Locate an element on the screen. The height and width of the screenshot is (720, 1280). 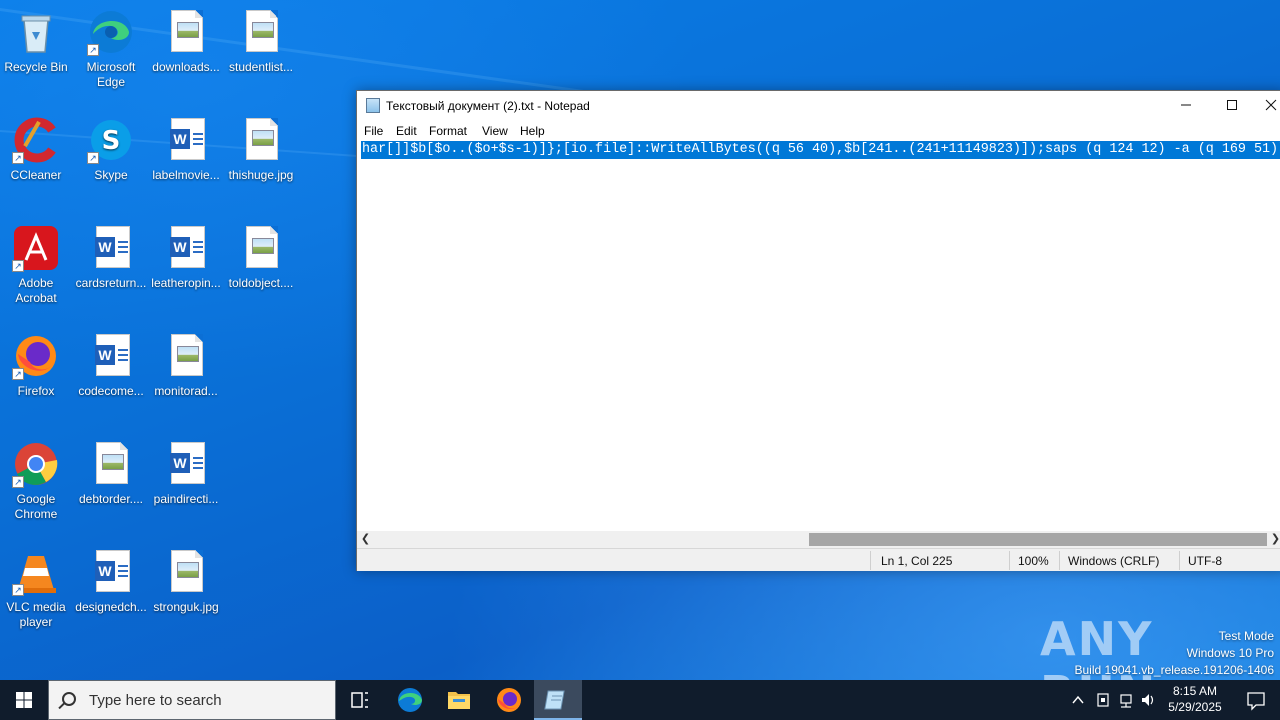
horizontal-scrollbar: ❮ ❯ is located at coordinates (818, 539).